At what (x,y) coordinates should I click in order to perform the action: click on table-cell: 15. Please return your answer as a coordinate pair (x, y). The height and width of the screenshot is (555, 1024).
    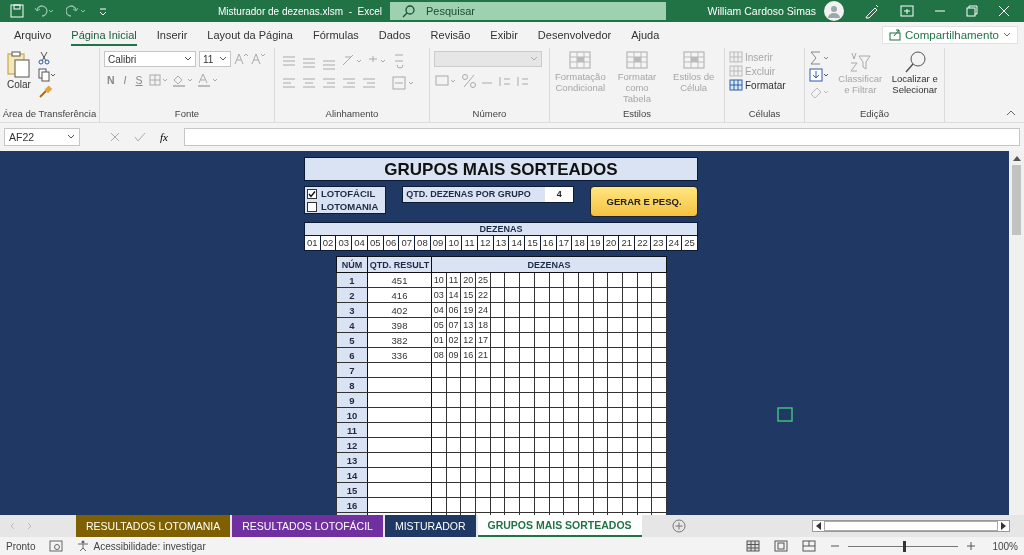
    Looking at the image, I should click on (532, 243).